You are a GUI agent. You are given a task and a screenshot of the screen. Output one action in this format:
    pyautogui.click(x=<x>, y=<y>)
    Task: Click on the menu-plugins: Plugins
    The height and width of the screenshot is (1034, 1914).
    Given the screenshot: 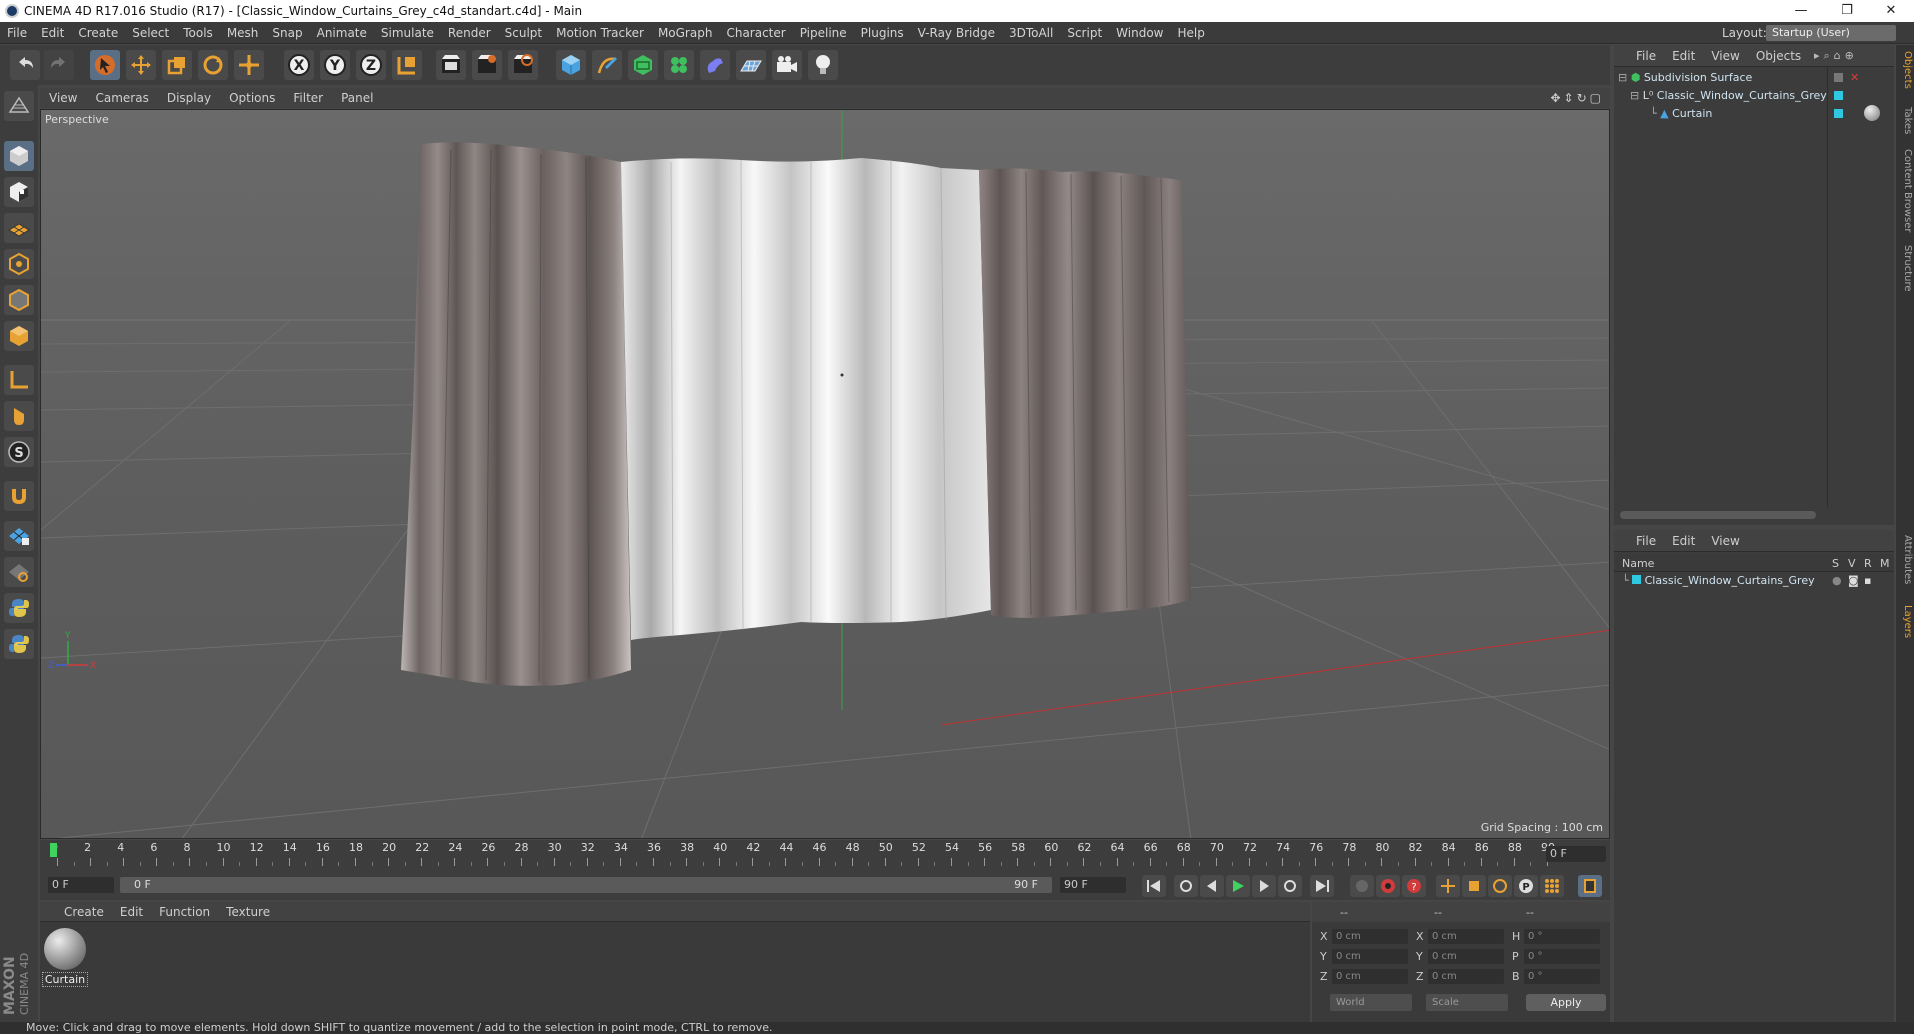 What is the action you would take?
    pyautogui.click(x=882, y=33)
    